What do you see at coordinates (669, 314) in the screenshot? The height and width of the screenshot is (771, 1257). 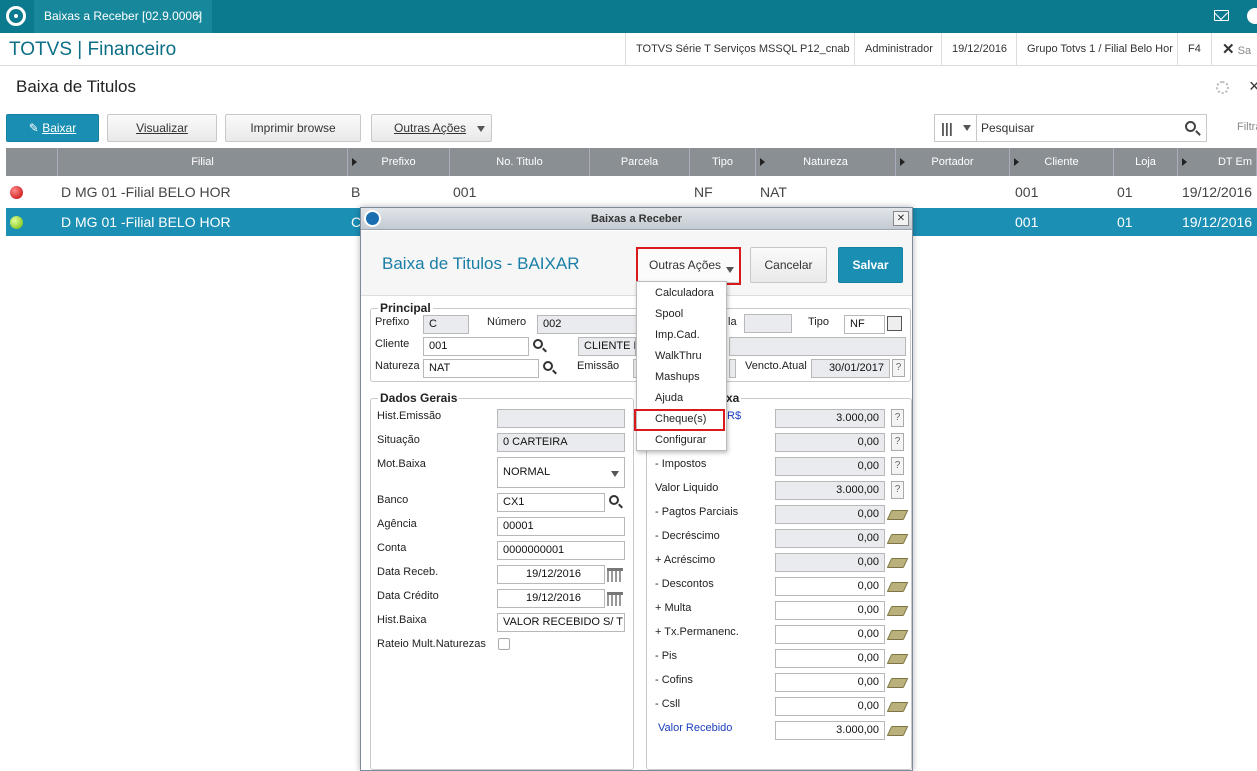 I see `menu-item-spool: Spool` at bounding box center [669, 314].